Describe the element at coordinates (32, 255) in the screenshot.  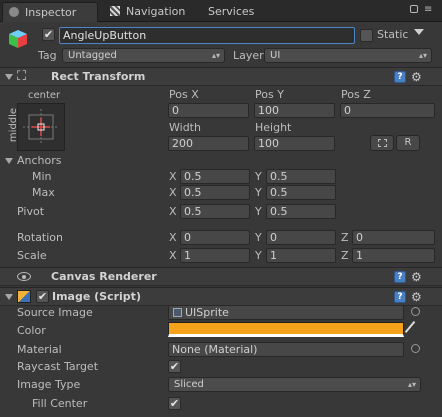
I see `scale-label: Scale` at that location.